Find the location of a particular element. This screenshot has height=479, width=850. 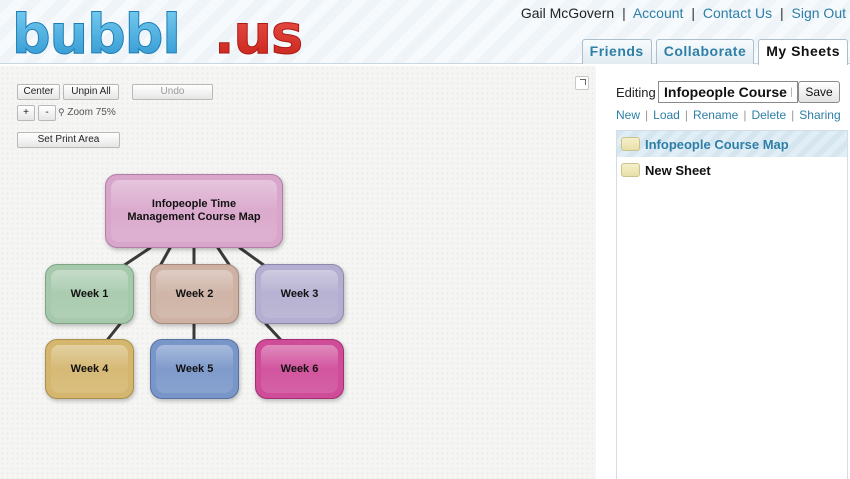

svg-text: bubbl is located at coordinates (96, 34).